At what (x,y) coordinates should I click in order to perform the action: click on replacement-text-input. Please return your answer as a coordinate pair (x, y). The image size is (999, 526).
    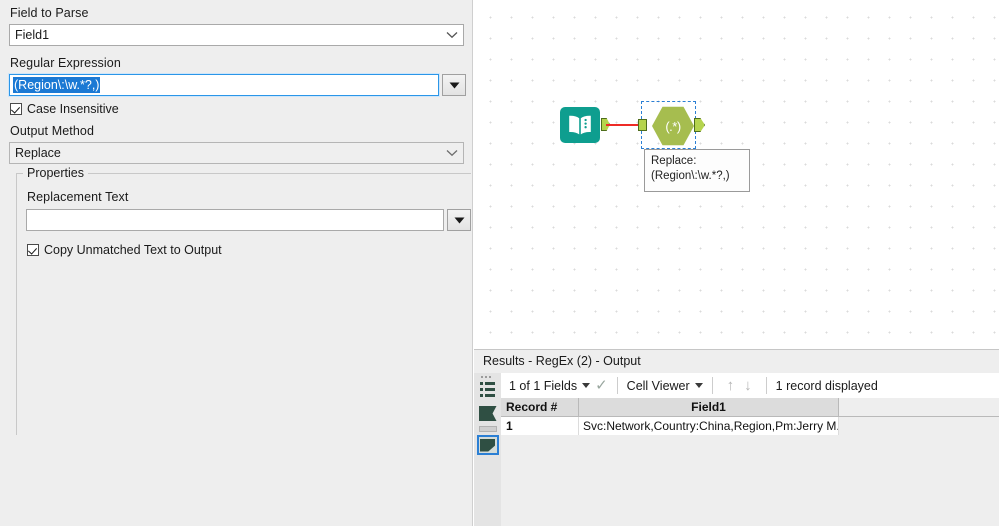
    Looking at the image, I should click on (235, 220).